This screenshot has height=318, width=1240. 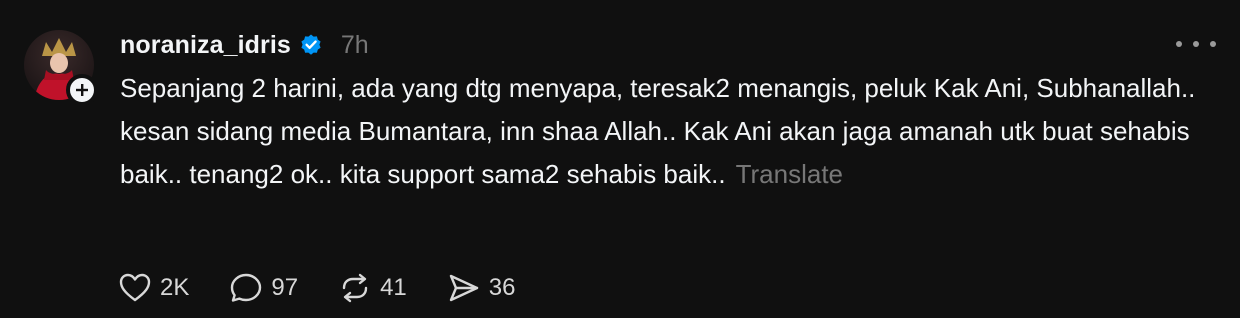 What do you see at coordinates (393, 287) in the screenshot?
I see `repost-count: 41` at bounding box center [393, 287].